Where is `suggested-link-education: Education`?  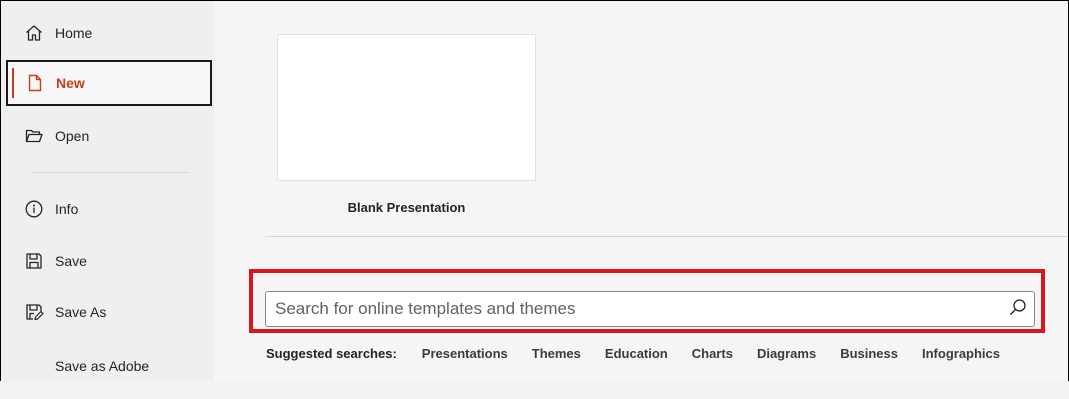 suggested-link-education: Education is located at coordinates (636, 353).